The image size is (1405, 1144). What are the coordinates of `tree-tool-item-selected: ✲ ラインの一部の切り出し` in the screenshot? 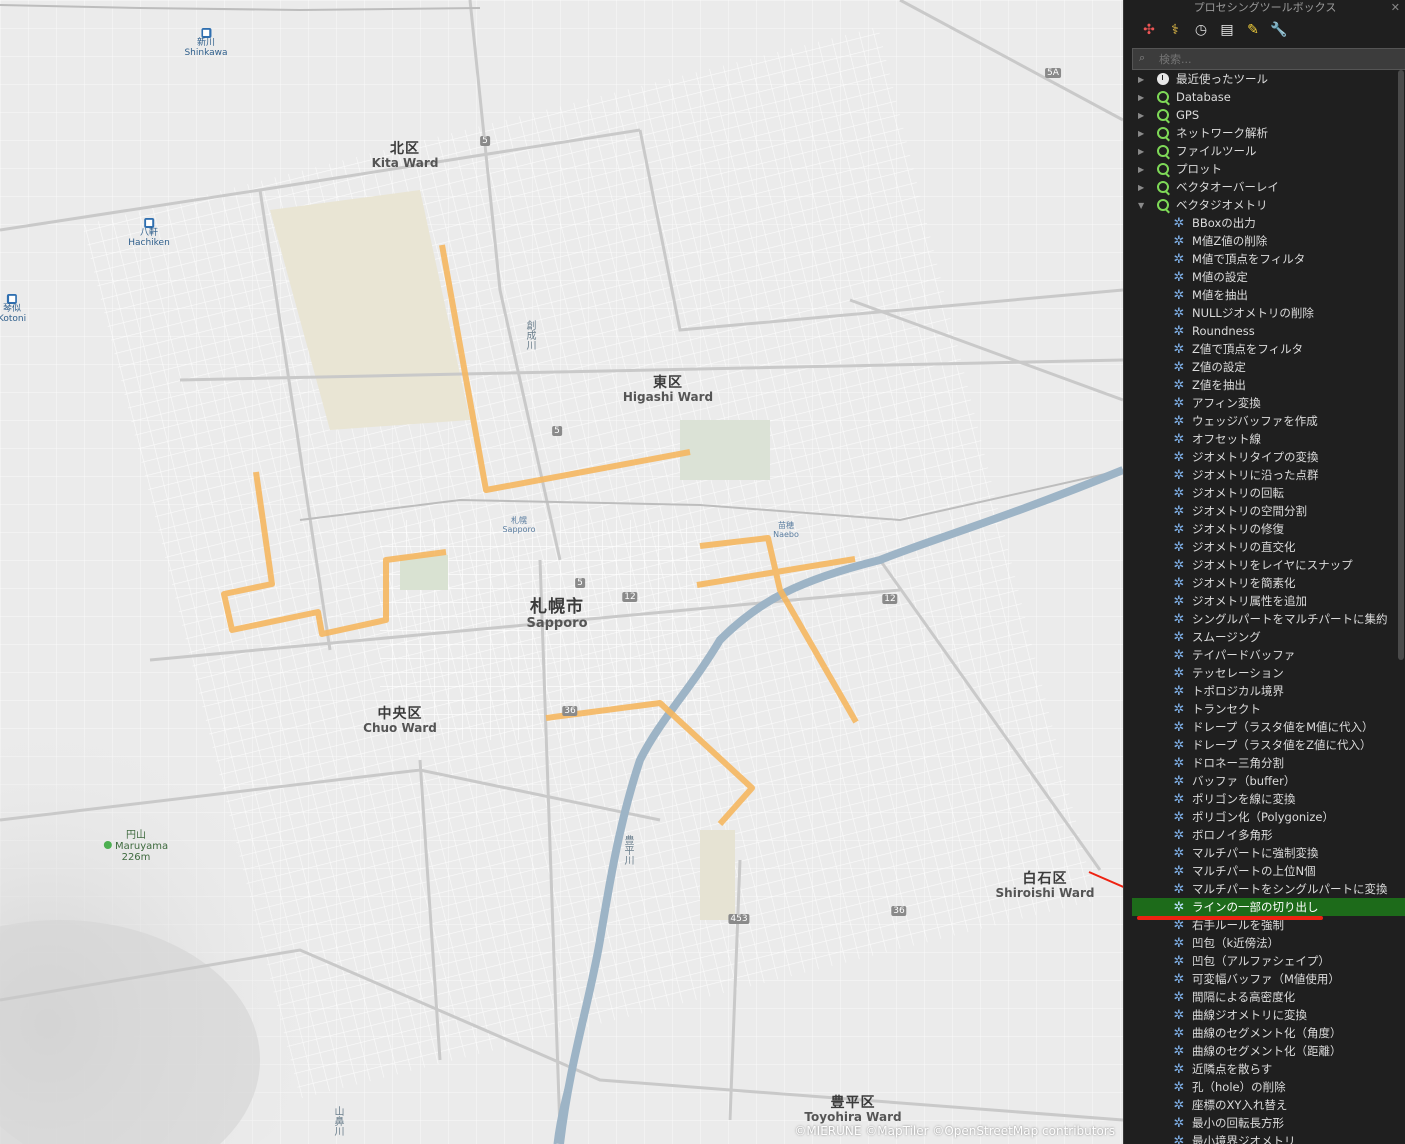 It's located at (1268, 907).